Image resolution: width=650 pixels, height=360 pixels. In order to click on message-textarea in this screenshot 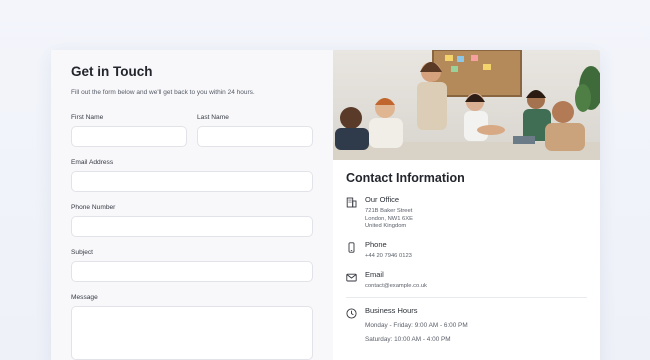, I will do `click(192, 333)`.